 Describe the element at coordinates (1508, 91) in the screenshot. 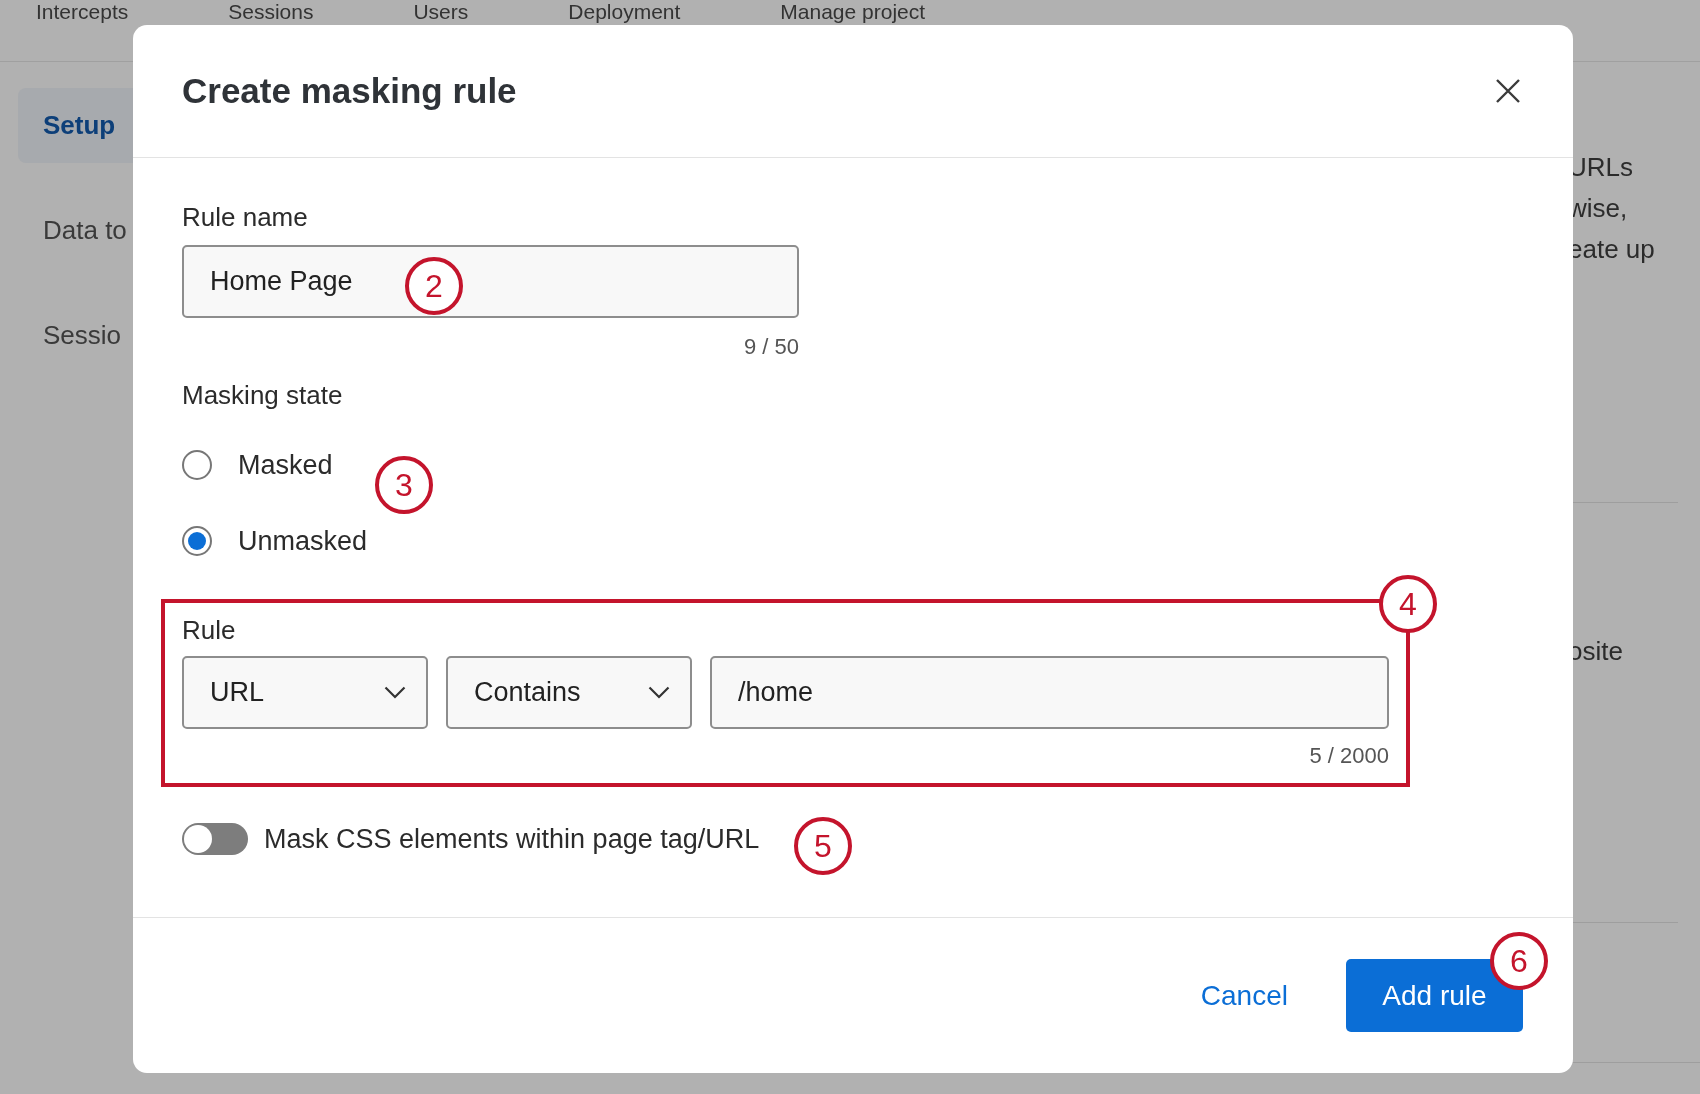

I see `close-icon` at that location.